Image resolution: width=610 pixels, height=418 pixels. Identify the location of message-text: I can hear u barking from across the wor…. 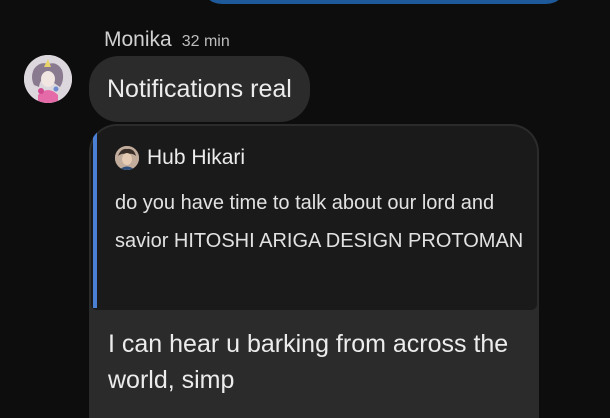
(308, 362).